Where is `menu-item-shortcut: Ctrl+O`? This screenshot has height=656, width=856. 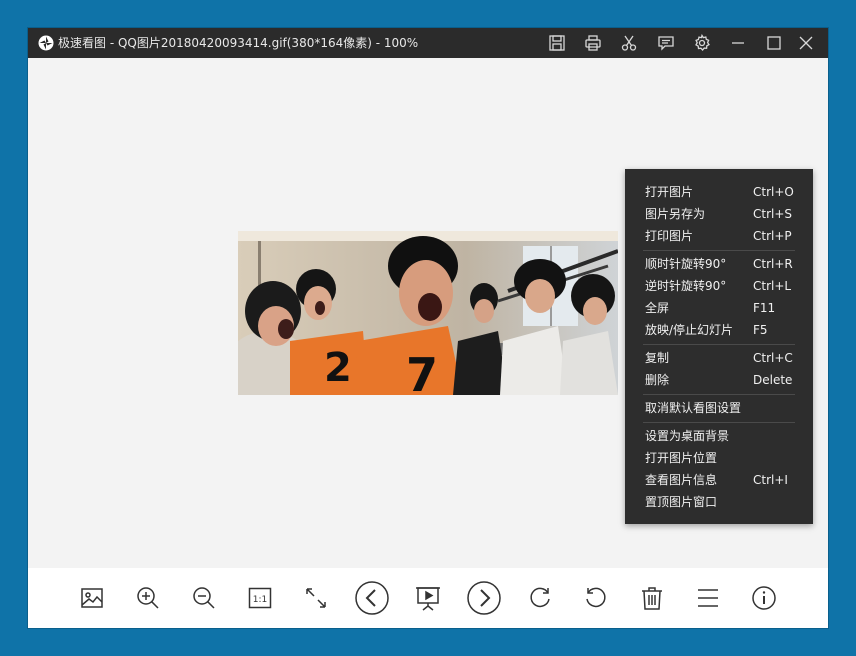
menu-item-shortcut: Ctrl+O is located at coordinates (773, 192).